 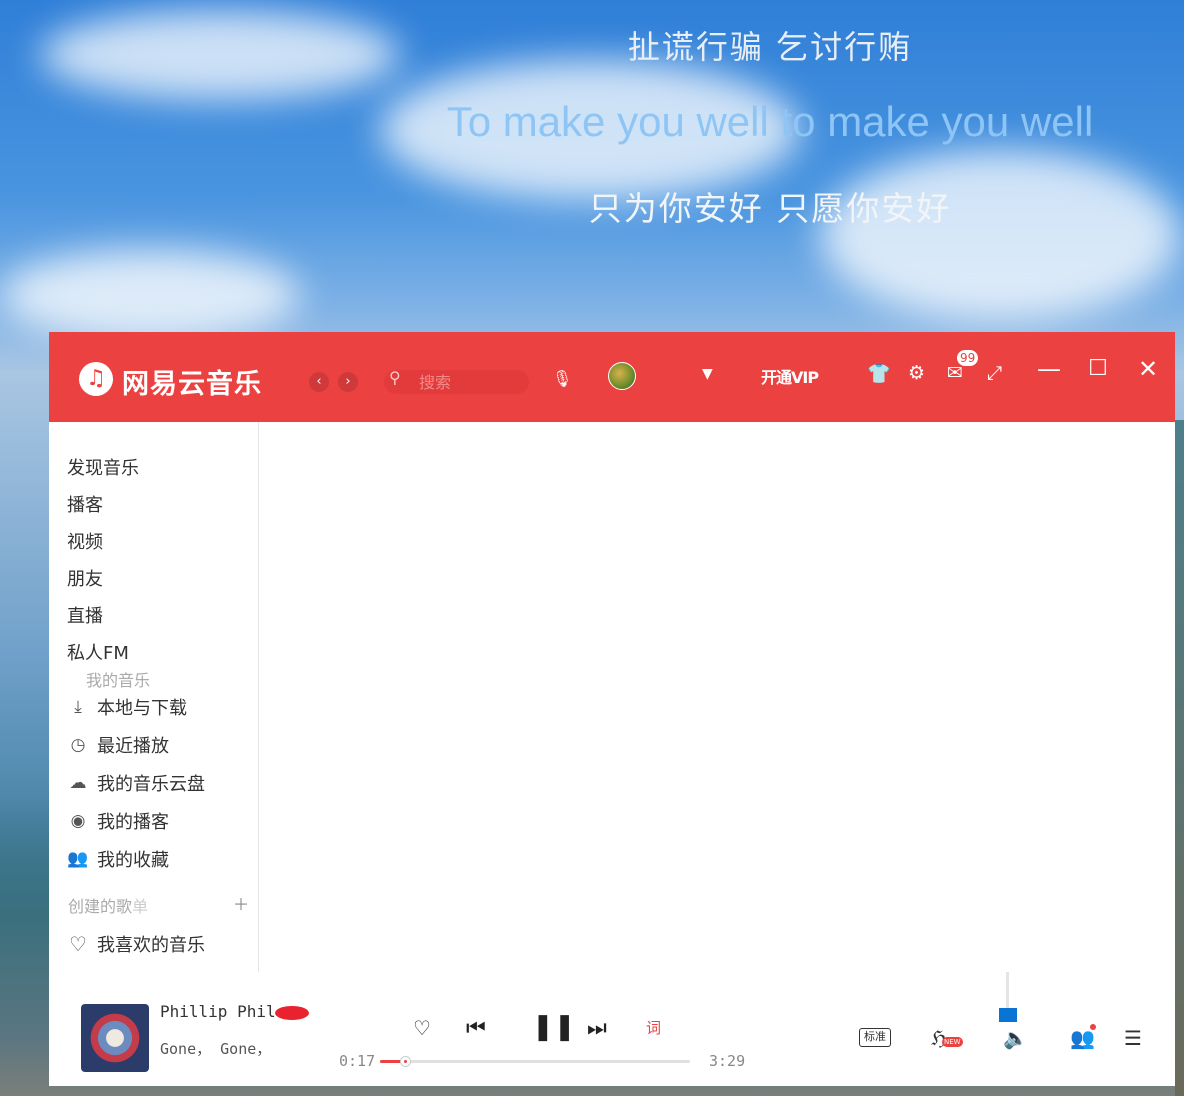 What do you see at coordinates (707, 374) in the screenshot?
I see `chevron-down-icon: ▼` at bounding box center [707, 374].